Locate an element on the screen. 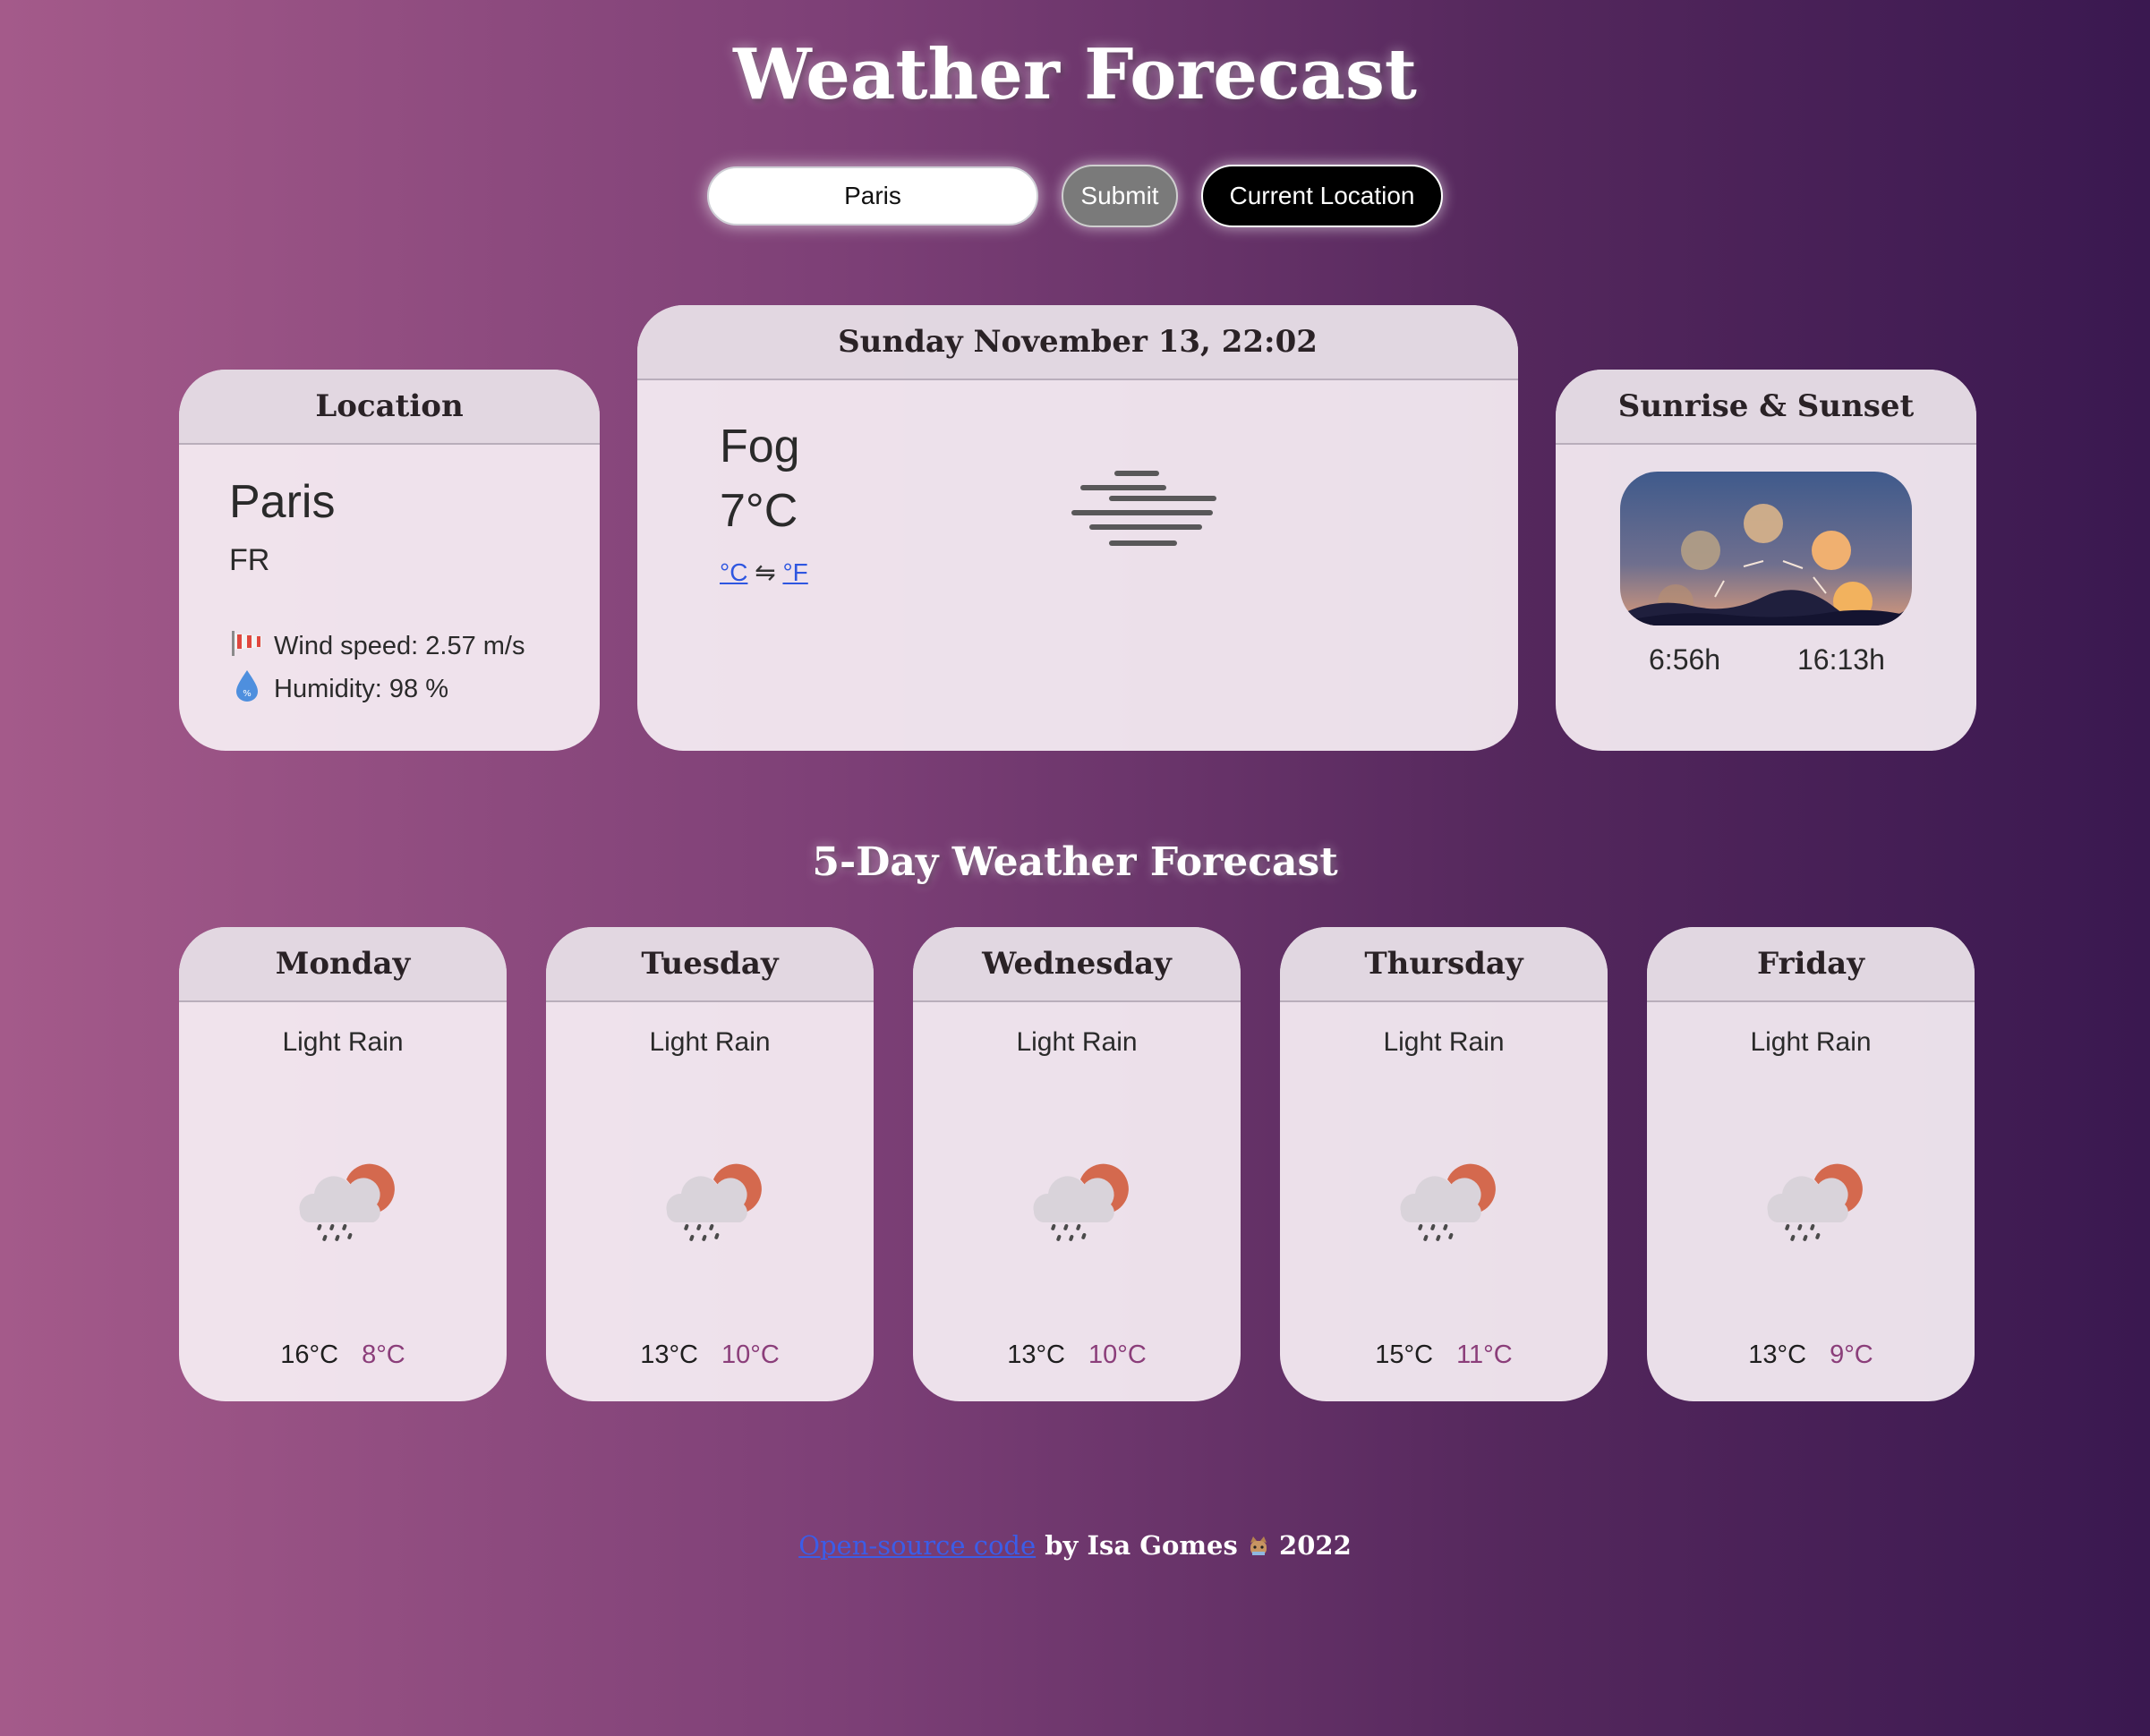  forecast-title: 5-Day Weather Forecast is located at coordinates (1075, 862).